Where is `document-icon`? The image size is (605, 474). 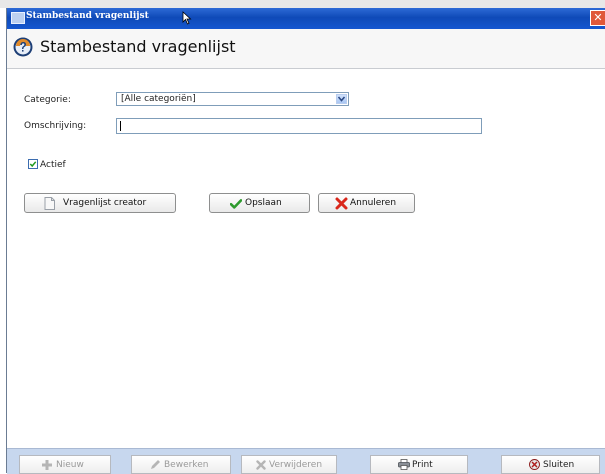
document-icon is located at coordinates (49, 203).